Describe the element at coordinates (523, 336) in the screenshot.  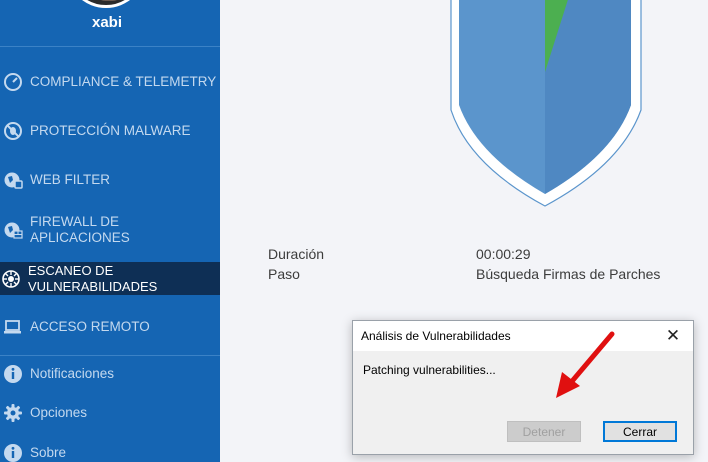
I see `dialog-titlebar: Análisis de Vulnerabilidades ✕` at that location.